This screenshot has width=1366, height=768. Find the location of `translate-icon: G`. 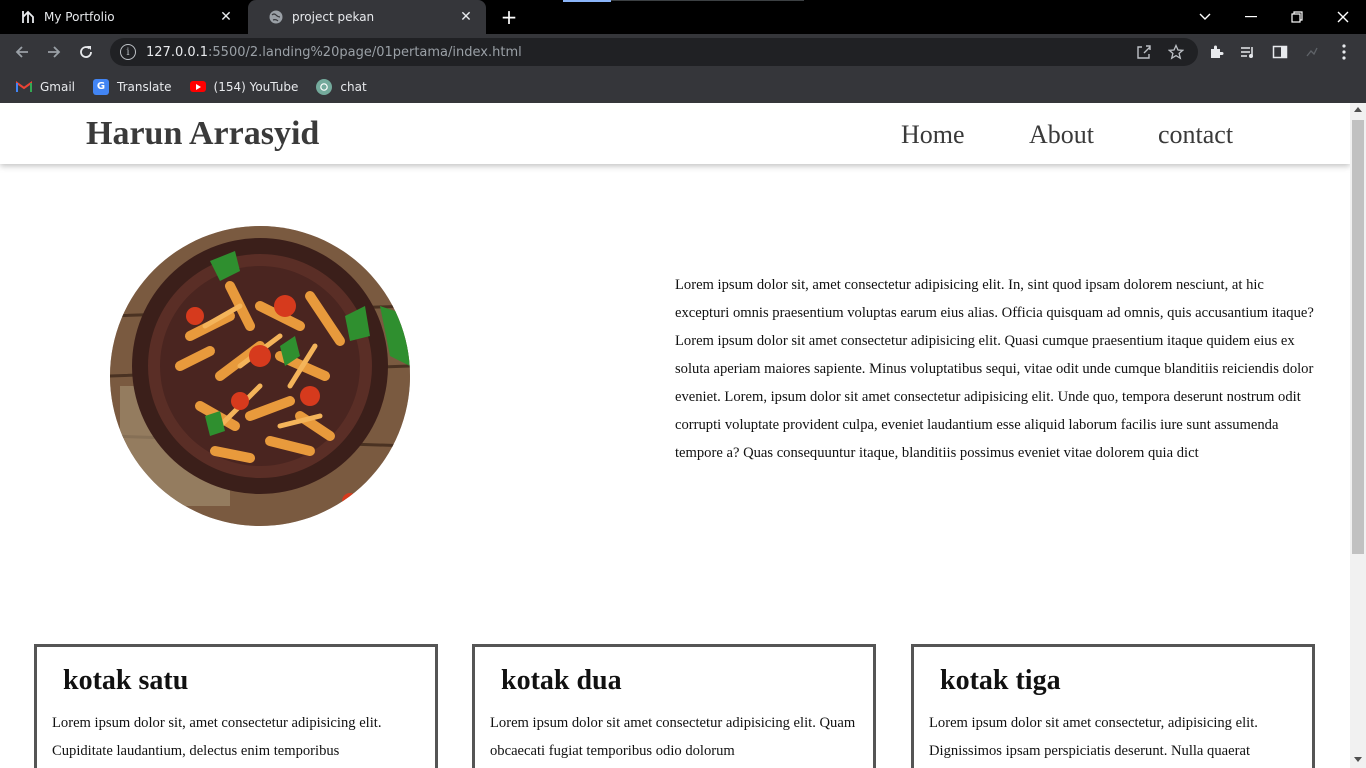

translate-icon: G is located at coordinates (101, 86).